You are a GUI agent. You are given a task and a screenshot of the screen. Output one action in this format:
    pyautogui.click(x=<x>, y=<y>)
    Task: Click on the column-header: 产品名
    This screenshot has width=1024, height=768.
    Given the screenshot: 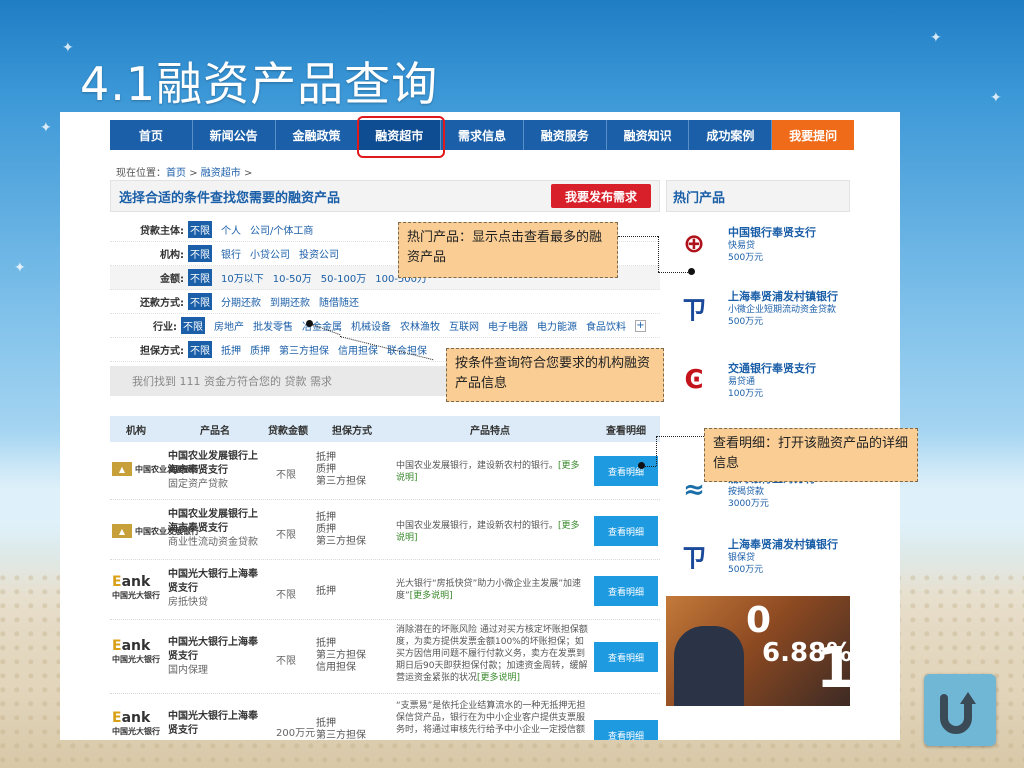 What is the action you would take?
    pyautogui.click(x=215, y=431)
    